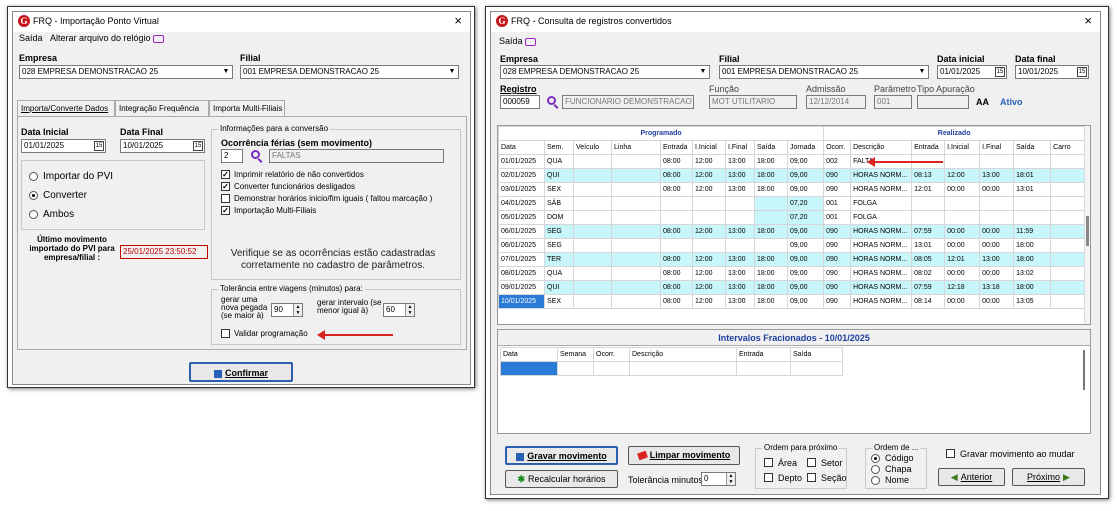 This screenshot has width=1117, height=511. Describe the element at coordinates (559, 301) in the screenshot. I see `table-cell: SEX` at that location.